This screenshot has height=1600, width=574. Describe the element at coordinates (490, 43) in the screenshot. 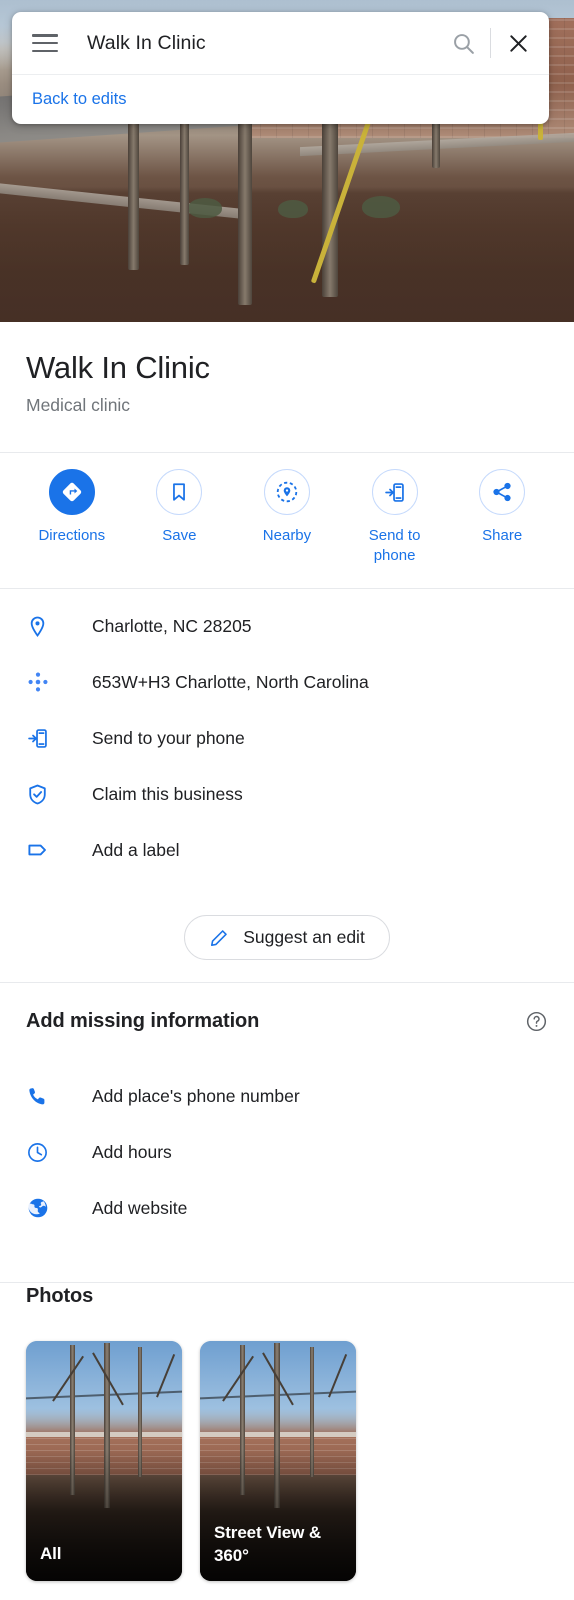

I see `search-divider` at that location.